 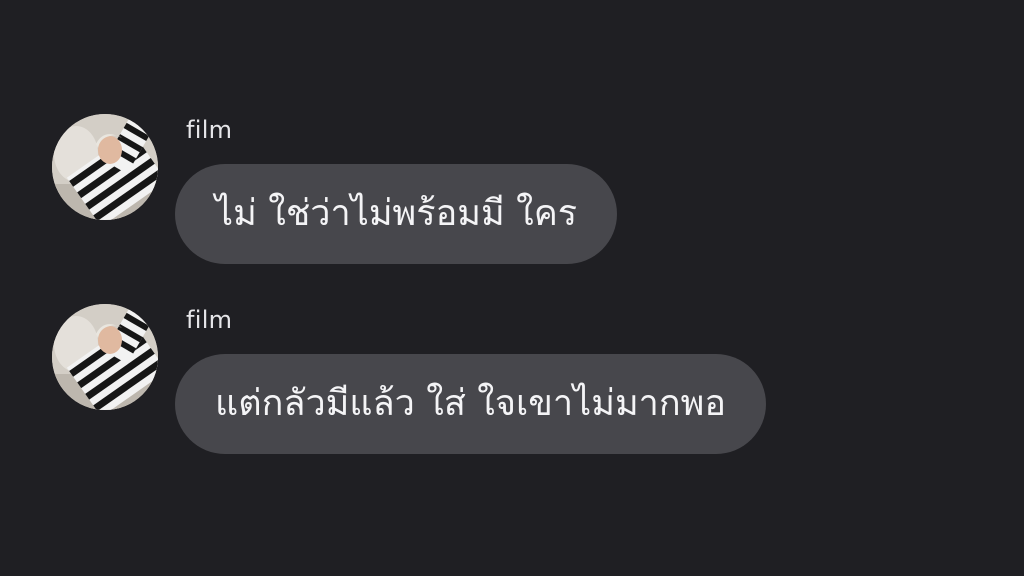 I want to click on message-bubble: ไม่ ใช่ว่าไม่พร้อมมี ใคร, so click(x=396, y=214).